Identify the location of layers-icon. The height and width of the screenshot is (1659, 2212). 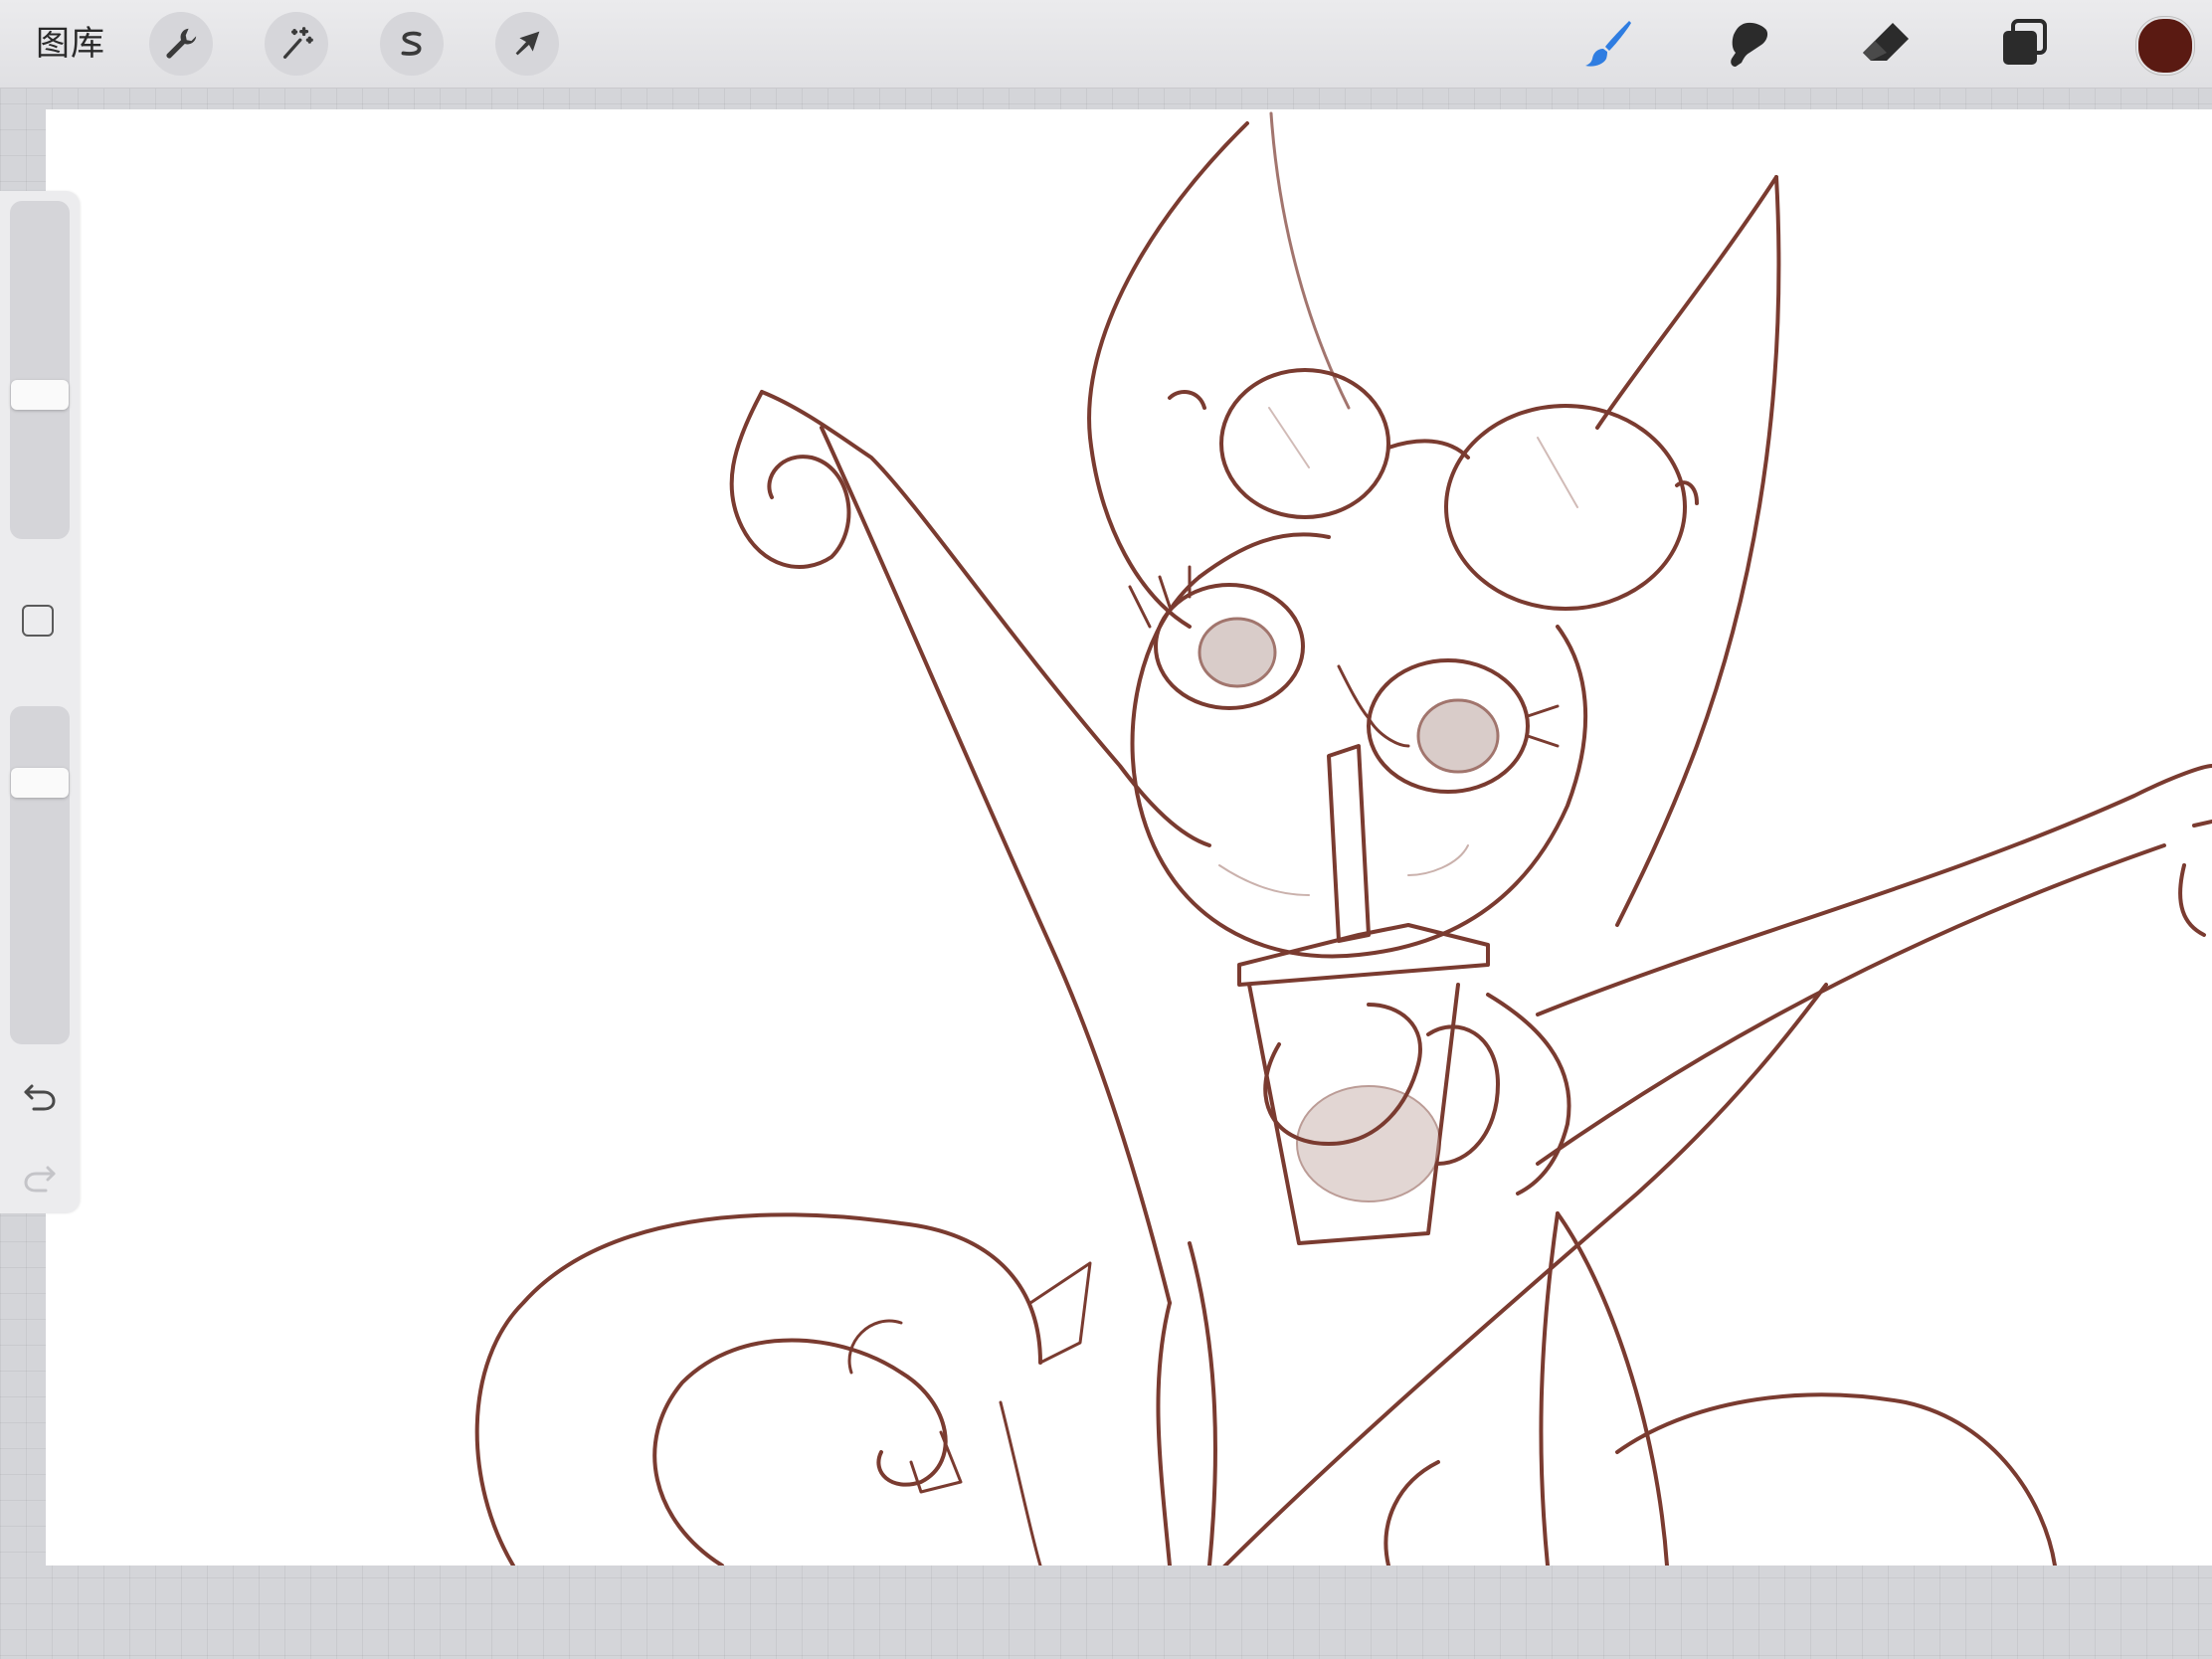
(2025, 42).